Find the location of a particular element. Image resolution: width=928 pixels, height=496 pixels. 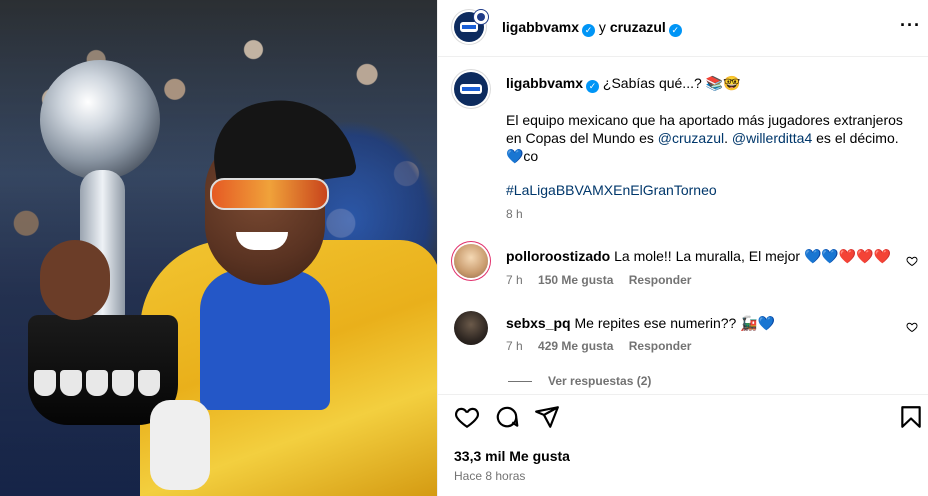

view-replies: Ver respuestas (2) is located at coordinates (579, 381).